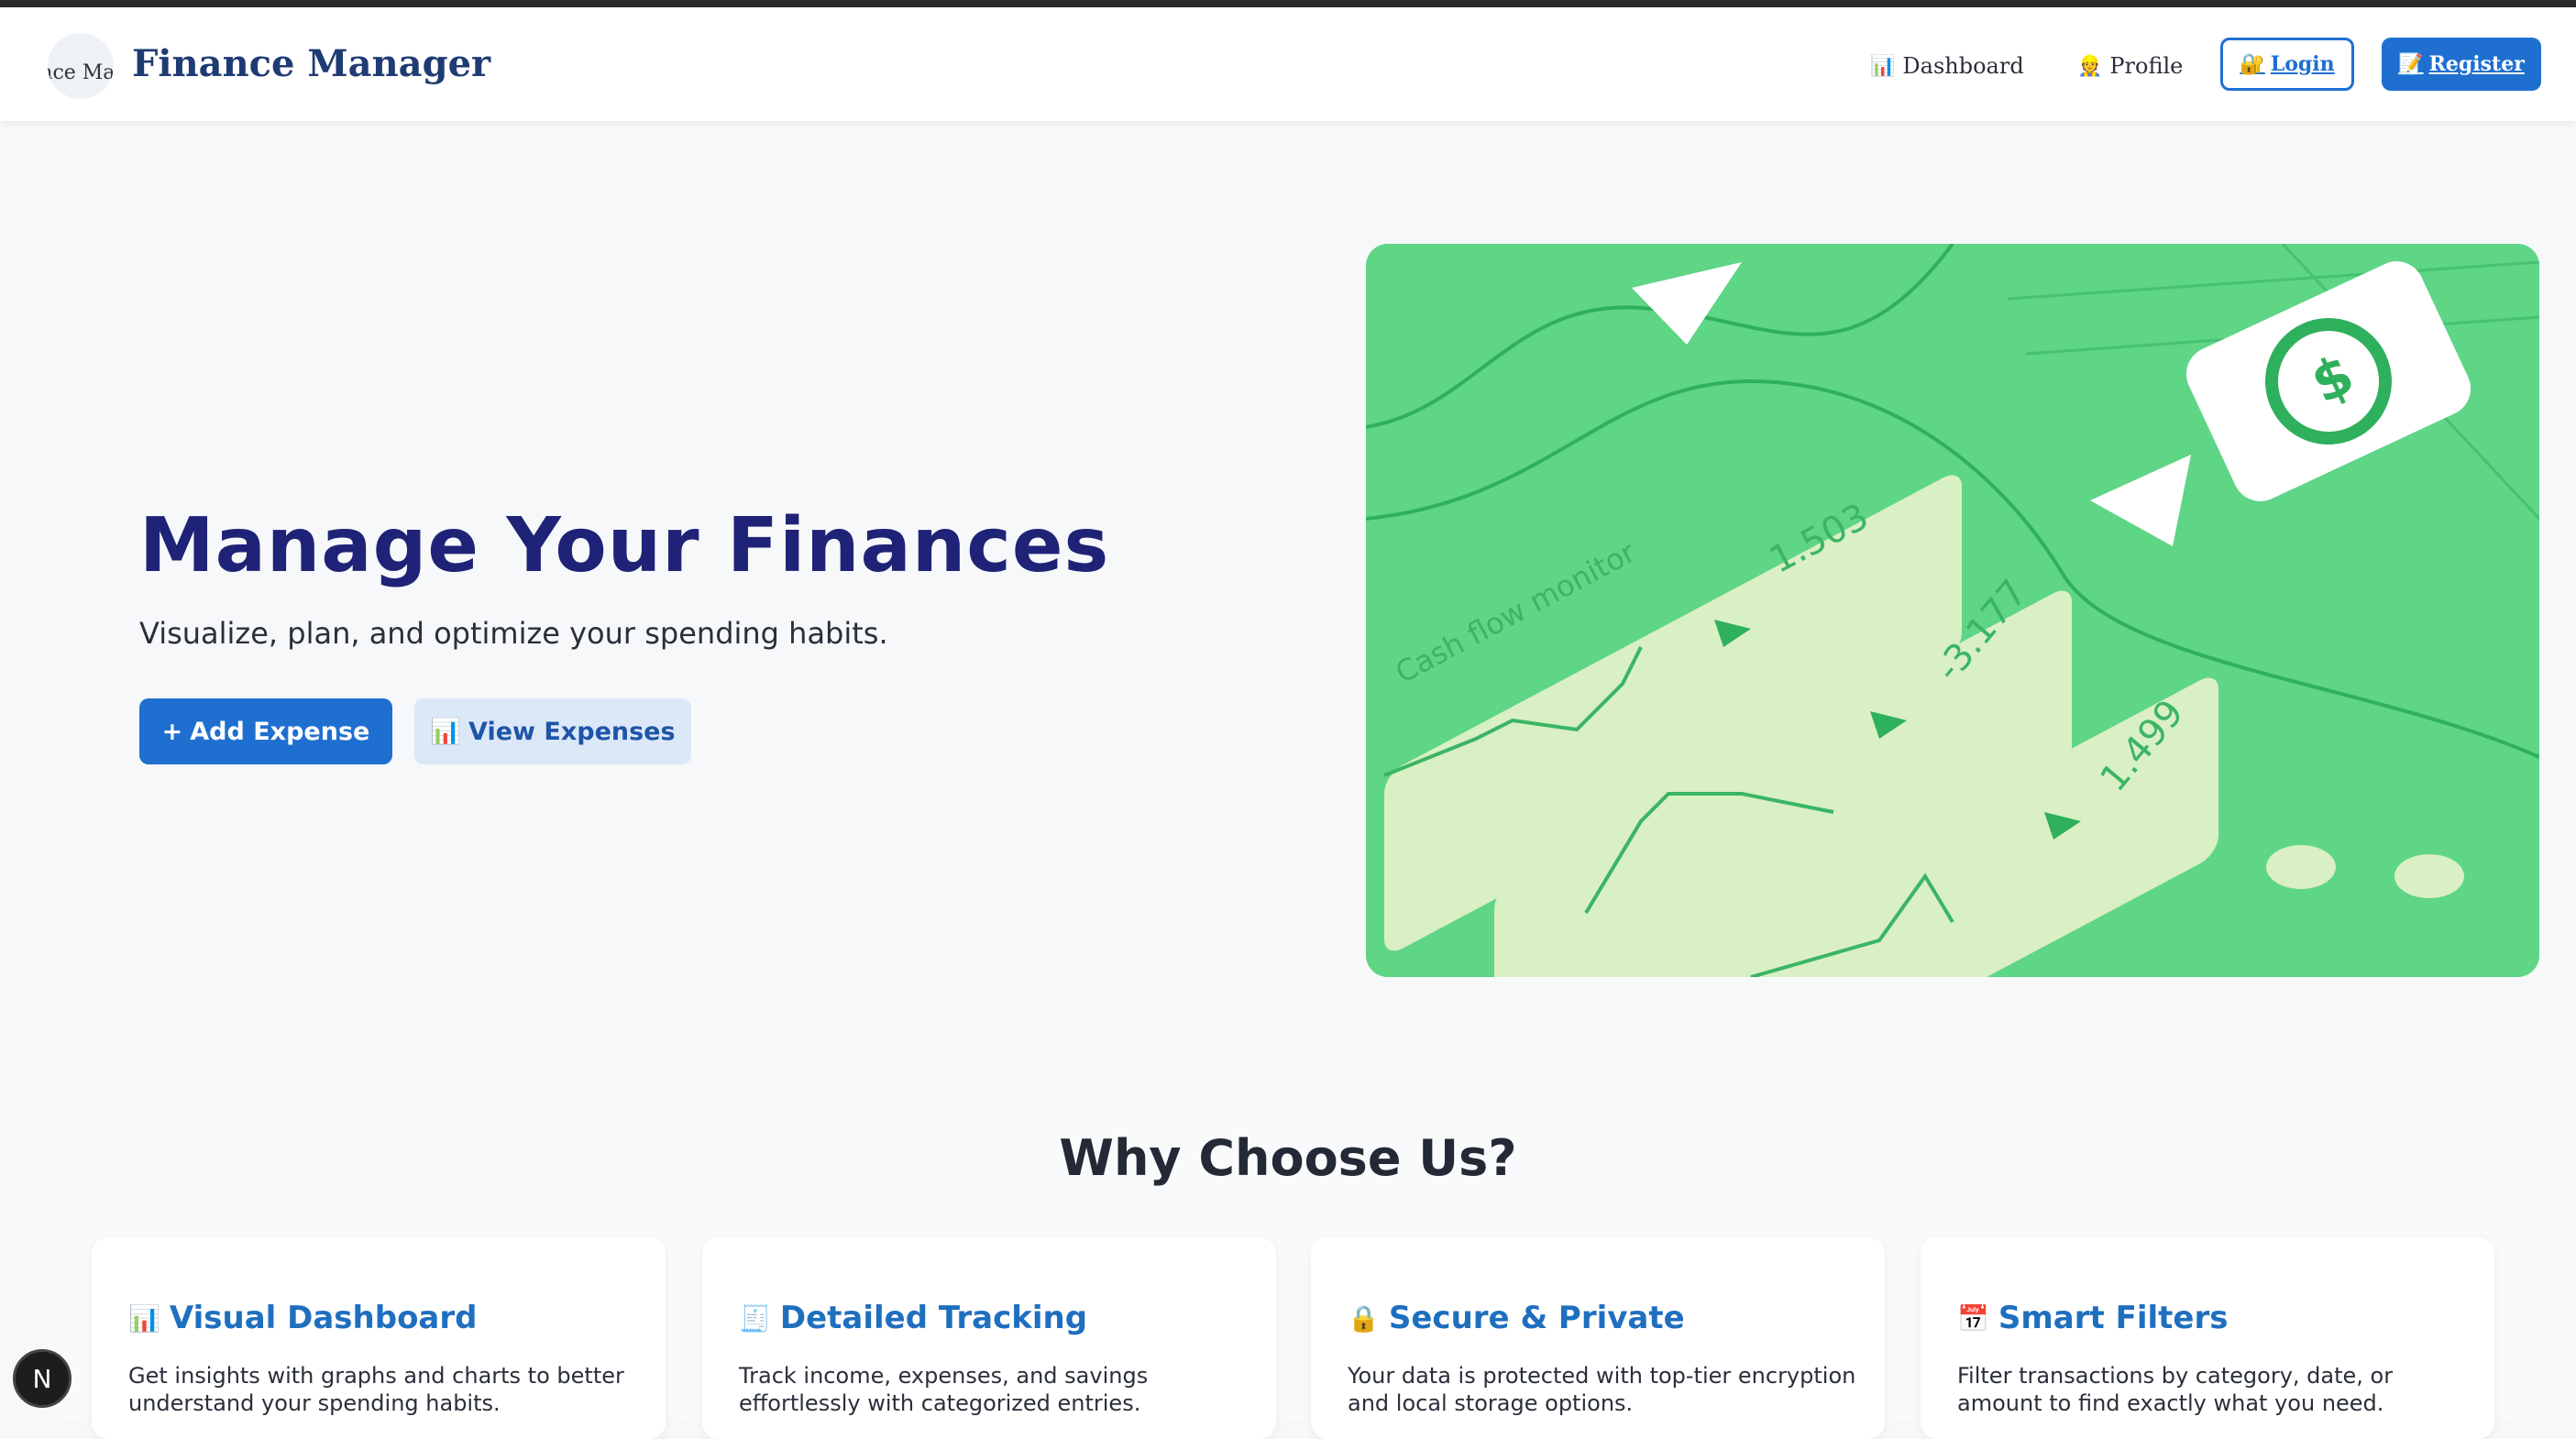  I want to click on person-icon: 👷, so click(2090, 66).